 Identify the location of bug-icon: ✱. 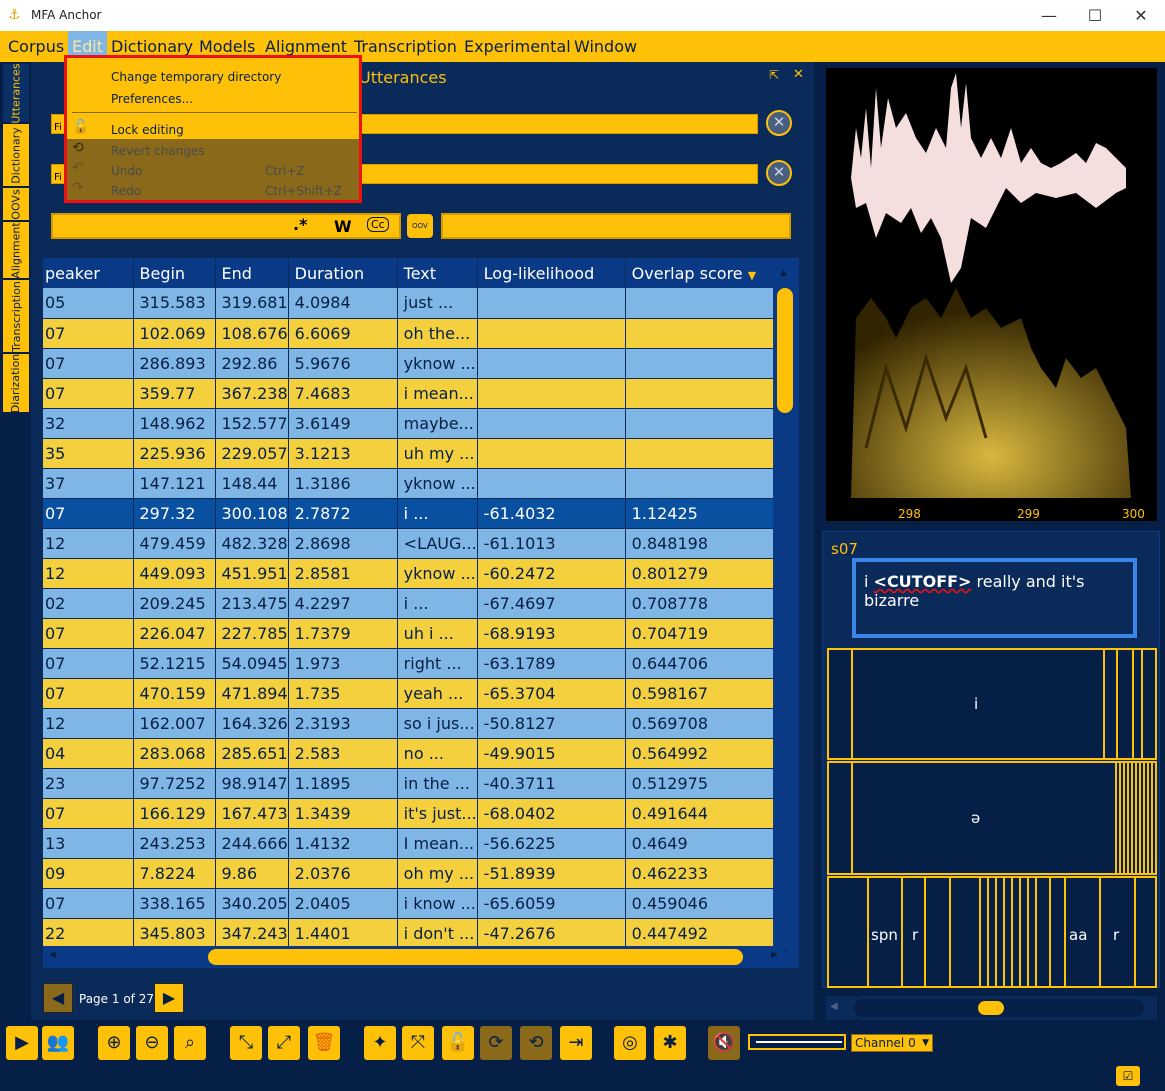
(670, 1043).